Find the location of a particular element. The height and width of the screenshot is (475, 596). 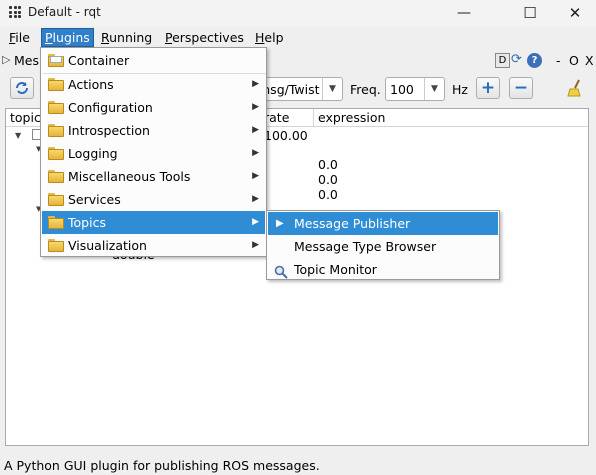

menu-item-topics: Topics ▶ is located at coordinates (153, 222).